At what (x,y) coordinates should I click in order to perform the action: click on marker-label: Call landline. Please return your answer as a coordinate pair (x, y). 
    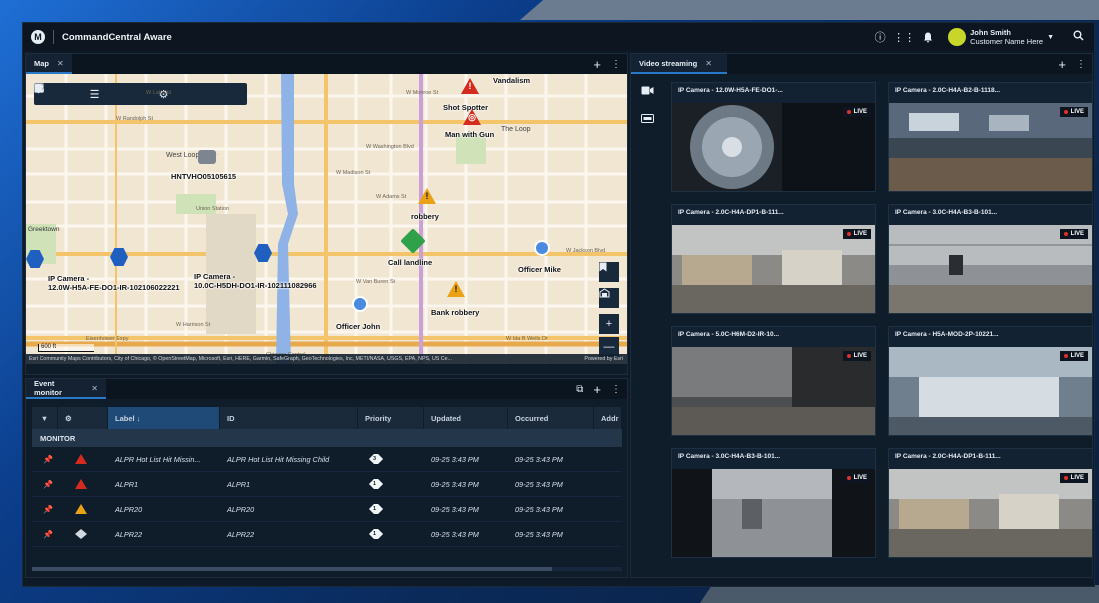
    Looking at the image, I should click on (410, 262).